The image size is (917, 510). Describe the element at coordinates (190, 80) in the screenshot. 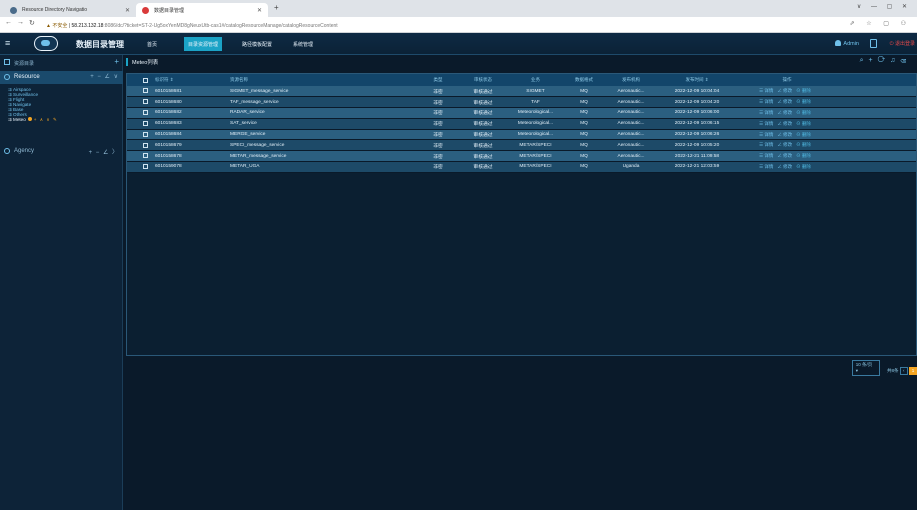

I see `header-id: 标识符 ⇕` at that location.